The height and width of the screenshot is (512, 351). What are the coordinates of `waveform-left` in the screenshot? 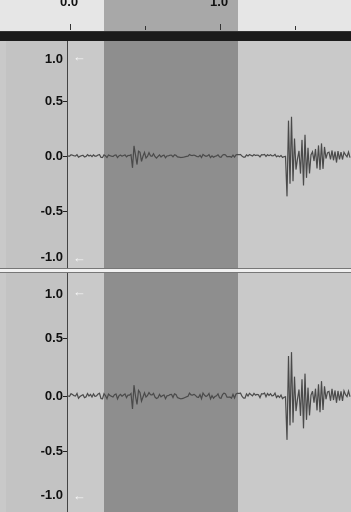 It's located at (209, 156).